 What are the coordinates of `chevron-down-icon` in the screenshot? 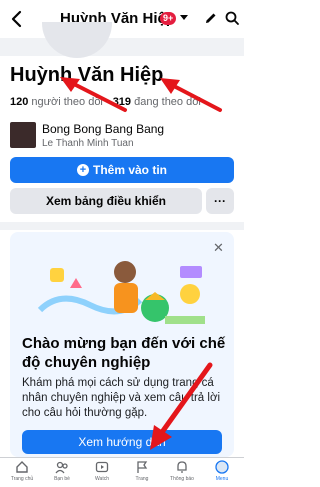 It's located at (184, 17).